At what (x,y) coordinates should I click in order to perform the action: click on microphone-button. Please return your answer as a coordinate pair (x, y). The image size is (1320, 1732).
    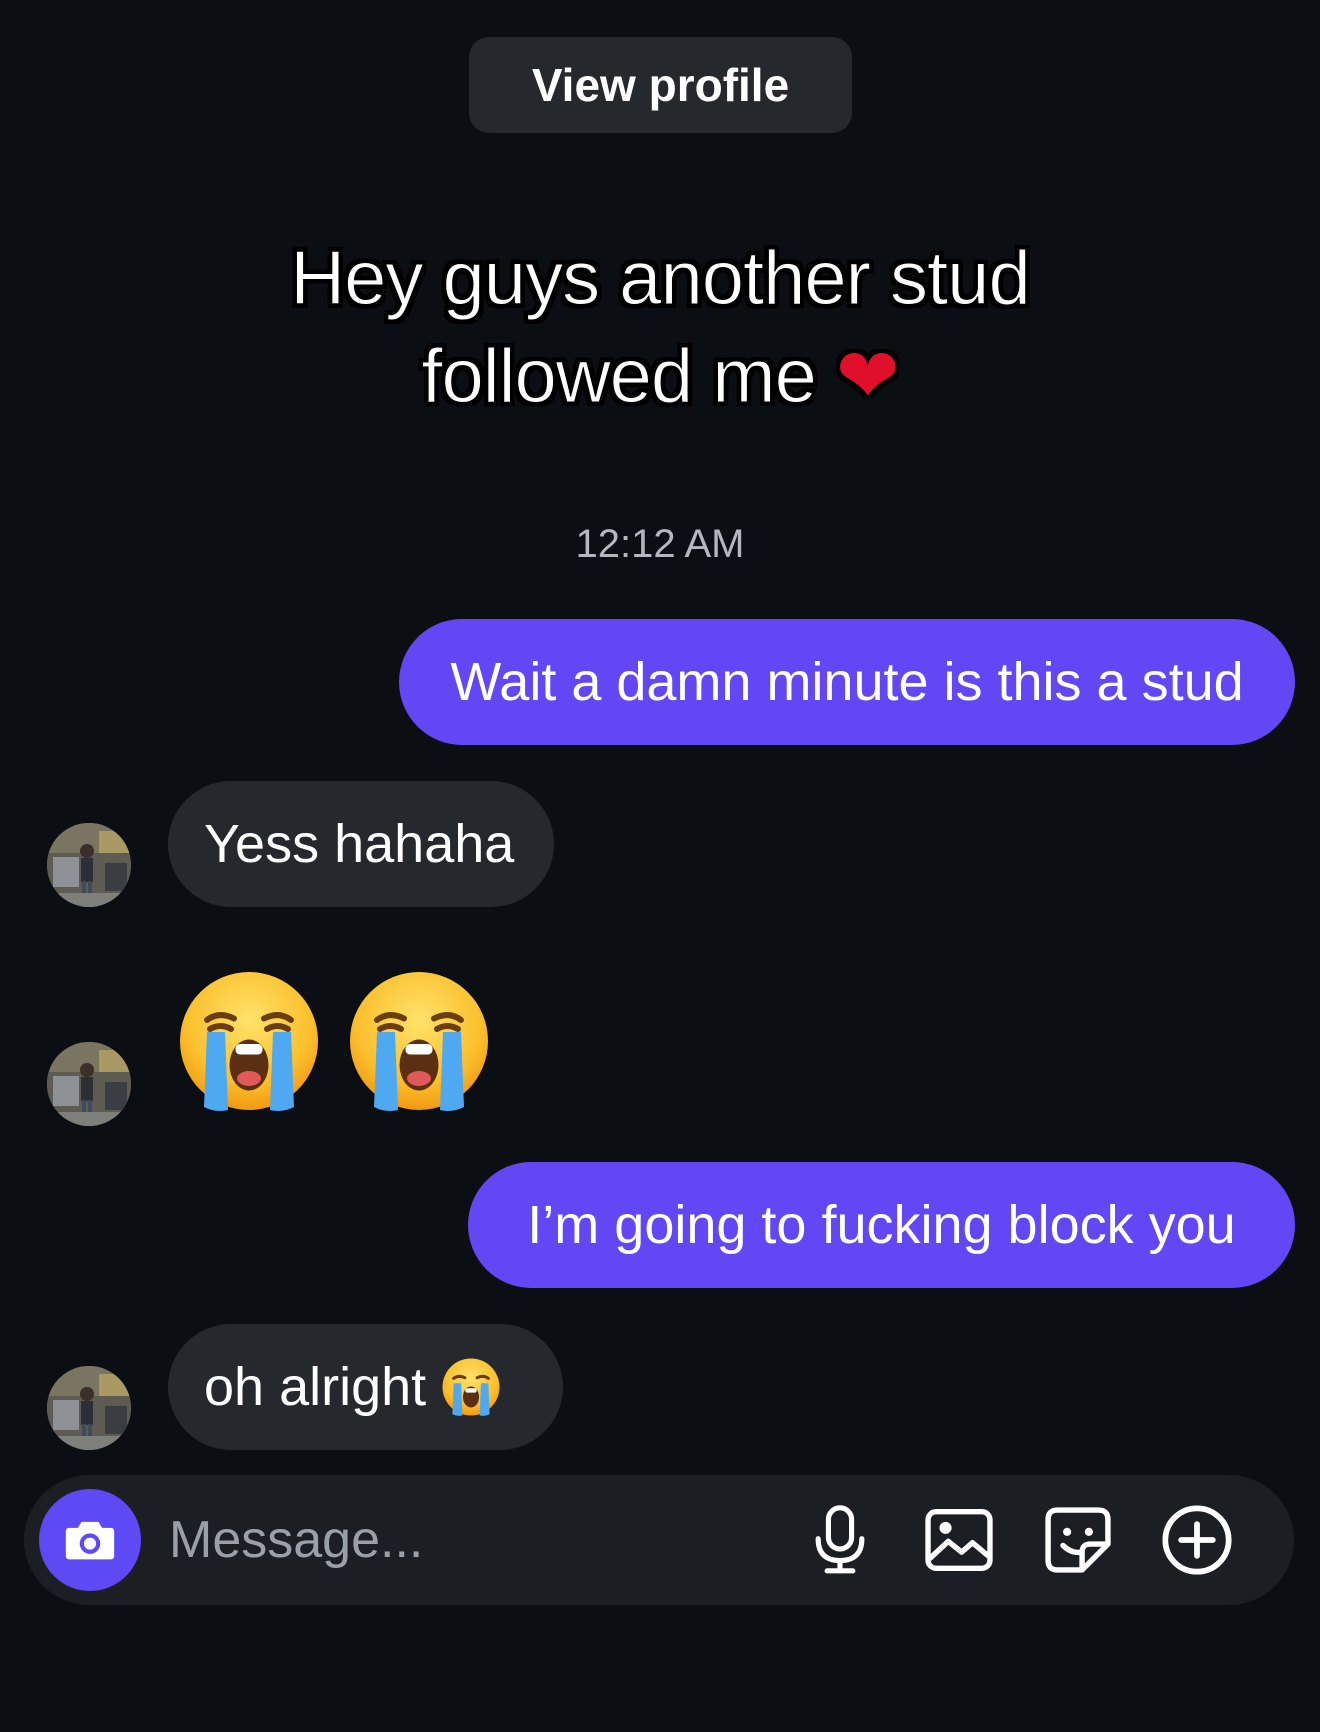
    Looking at the image, I should click on (840, 1540).